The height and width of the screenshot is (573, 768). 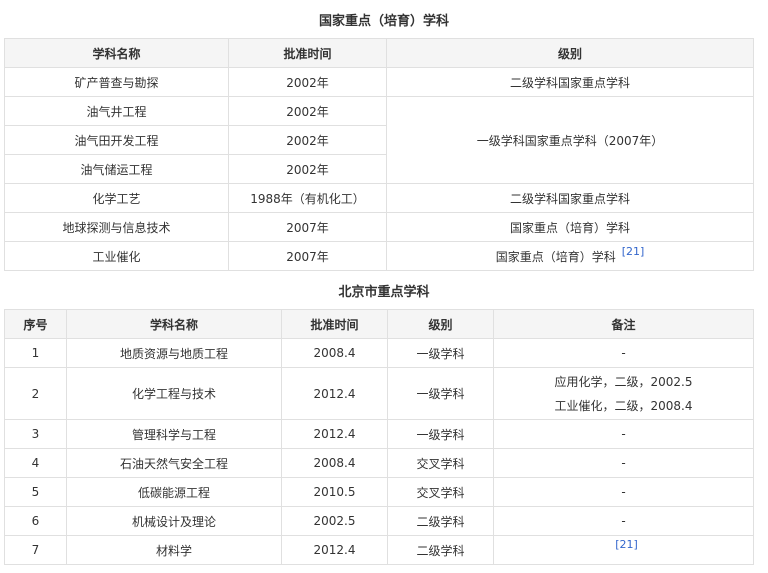 I want to click on table1-title: 国家重点（培育）学科, so click(x=383, y=21).